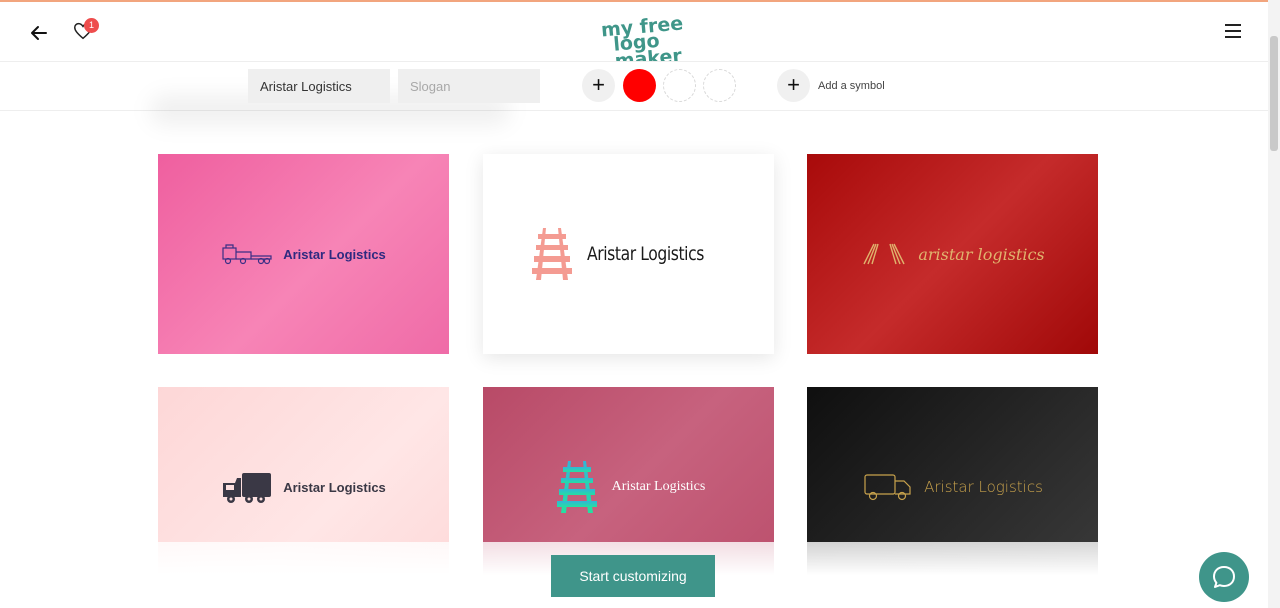 This screenshot has width=1280, height=608. I want to click on chat-button, so click(1224, 577).